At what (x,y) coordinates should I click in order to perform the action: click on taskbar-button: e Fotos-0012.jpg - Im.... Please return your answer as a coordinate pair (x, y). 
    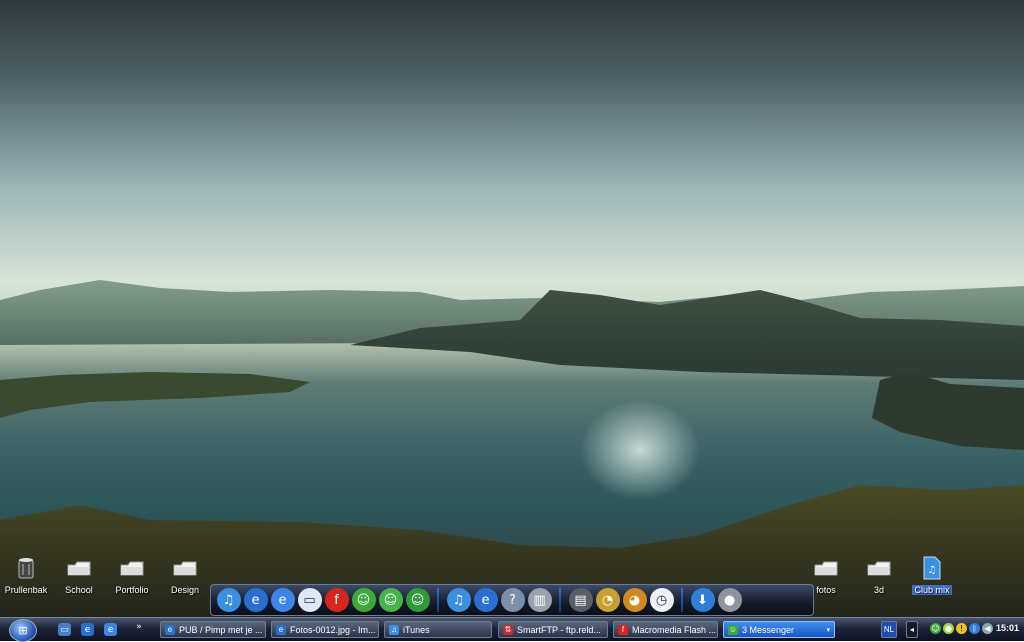
    Looking at the image, I should click on (325, 629).